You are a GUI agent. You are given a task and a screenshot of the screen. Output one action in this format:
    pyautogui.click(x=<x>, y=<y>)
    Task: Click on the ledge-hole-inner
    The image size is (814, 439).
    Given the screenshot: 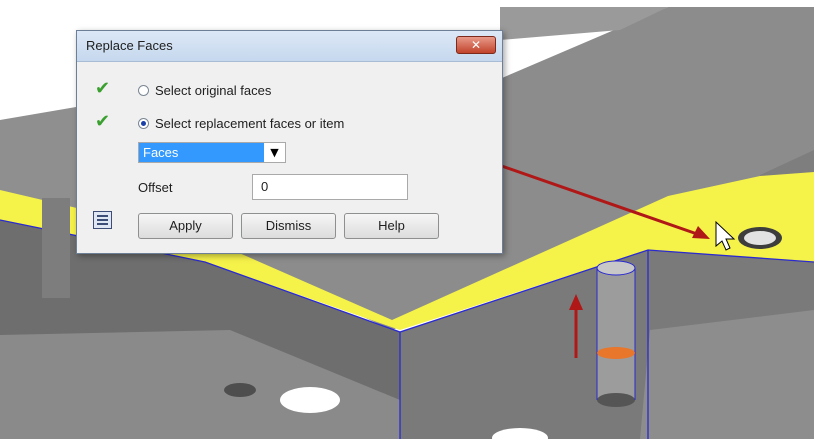 What is the action you would take?
    pyautogui.click(x=760, y=238)
    